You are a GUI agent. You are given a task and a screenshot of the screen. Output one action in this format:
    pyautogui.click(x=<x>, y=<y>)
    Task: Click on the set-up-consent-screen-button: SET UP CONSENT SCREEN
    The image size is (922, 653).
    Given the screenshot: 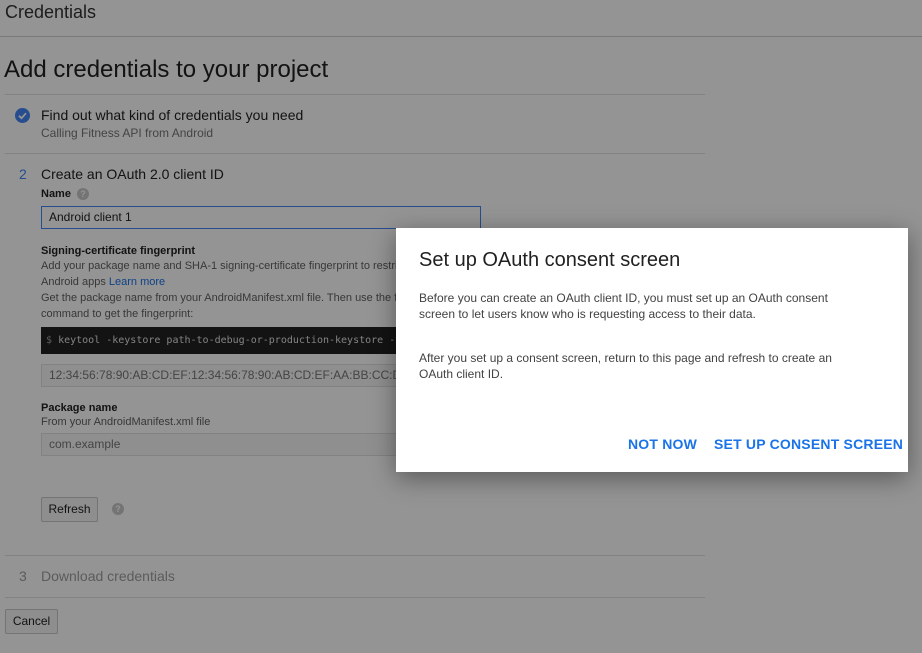 What is the action you would take?
    pyautogui.click(x=808, y=444)
    